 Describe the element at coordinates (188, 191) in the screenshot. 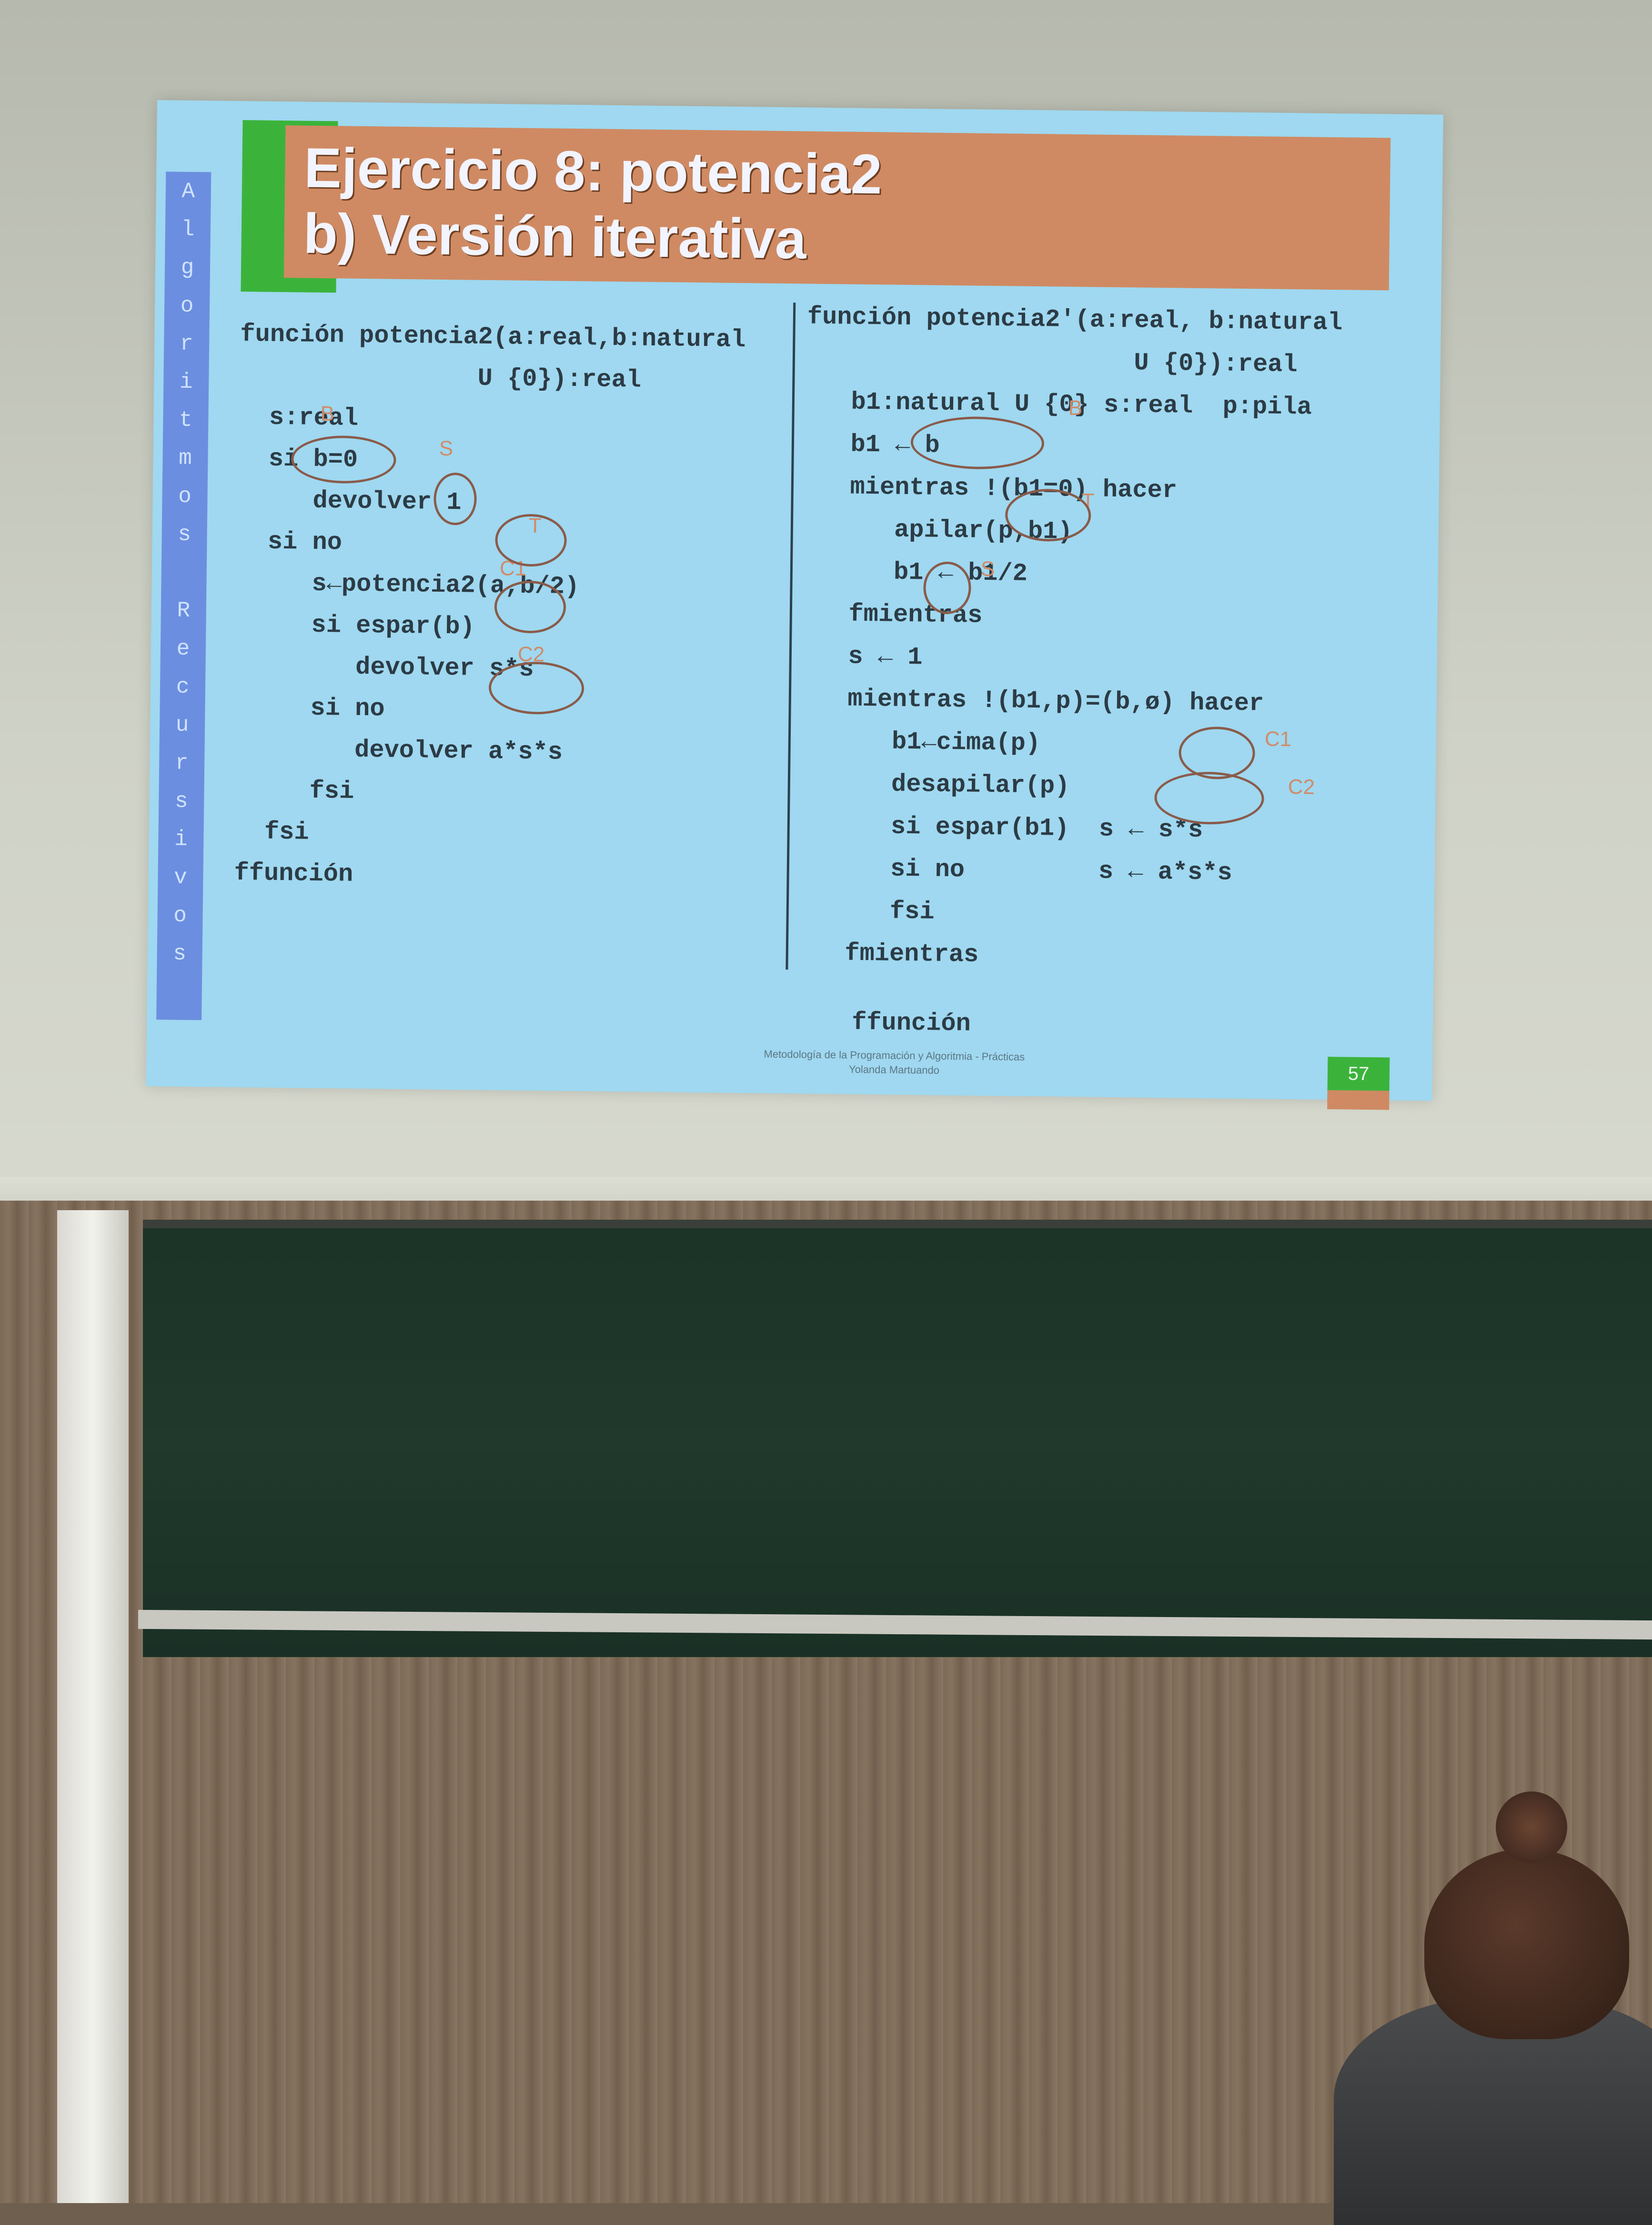

I see `side-letter: A` at that location.